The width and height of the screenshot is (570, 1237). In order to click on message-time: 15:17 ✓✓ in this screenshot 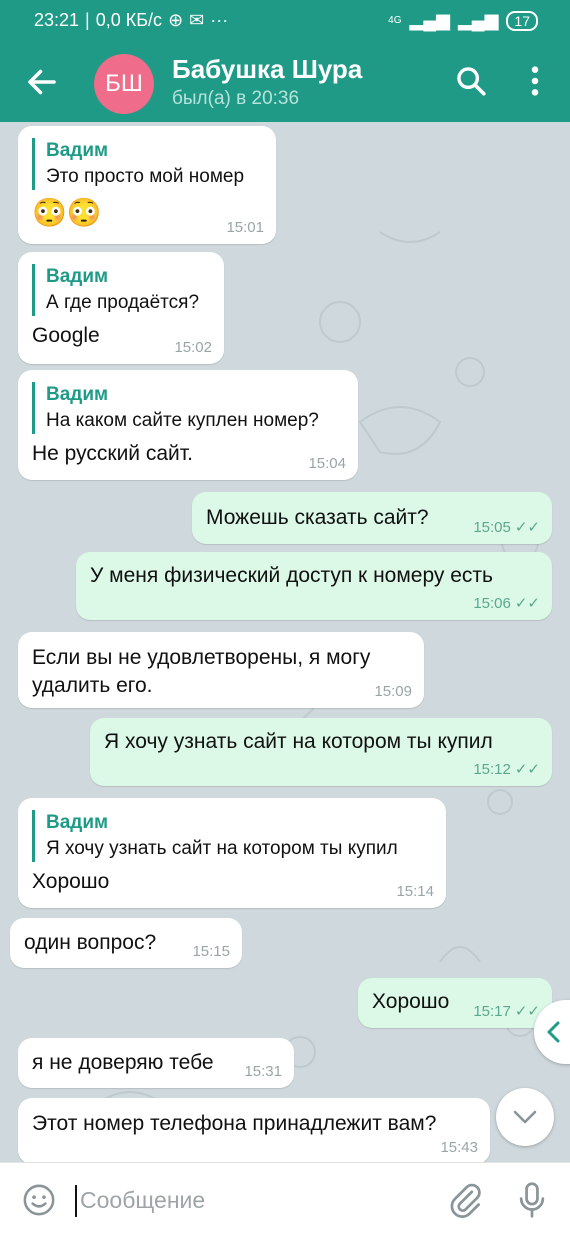, I will do `click(506, 1011)`.